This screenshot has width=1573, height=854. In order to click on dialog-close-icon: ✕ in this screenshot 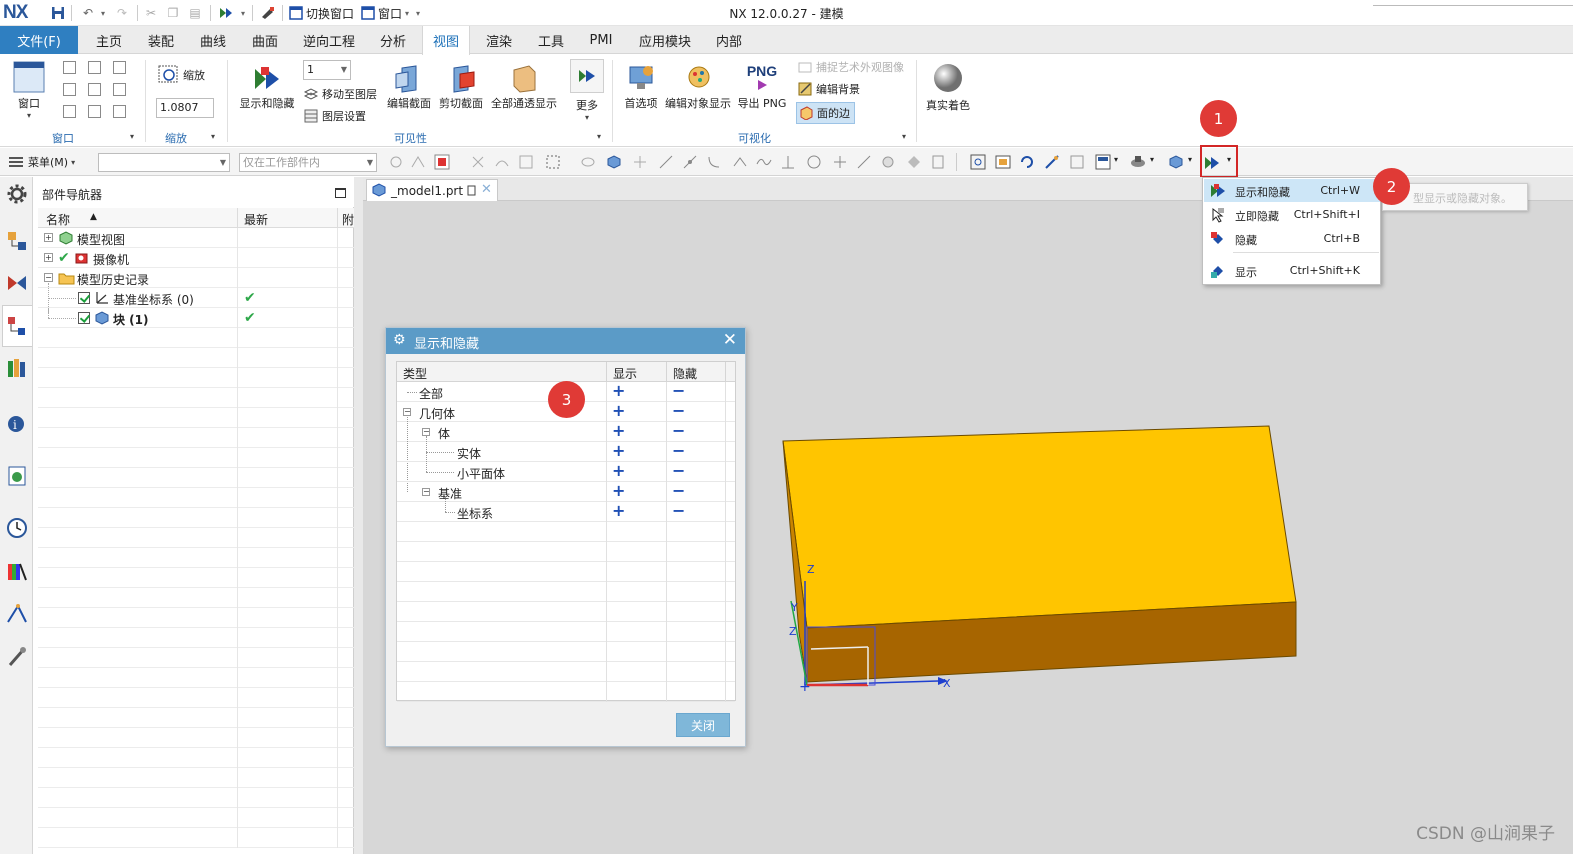, I will do `click(730, 340)`.